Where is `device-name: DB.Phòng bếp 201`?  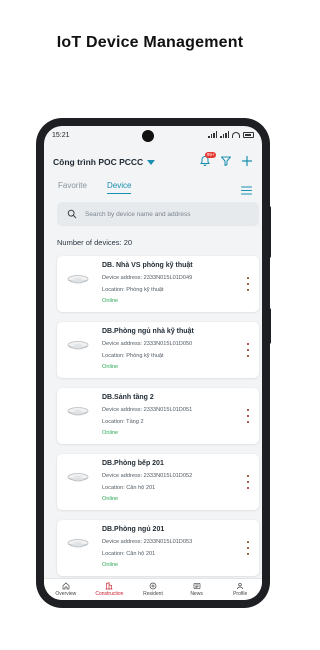 device-name: DB.Phòng bếp 201 is located at coordinates (133, 463).